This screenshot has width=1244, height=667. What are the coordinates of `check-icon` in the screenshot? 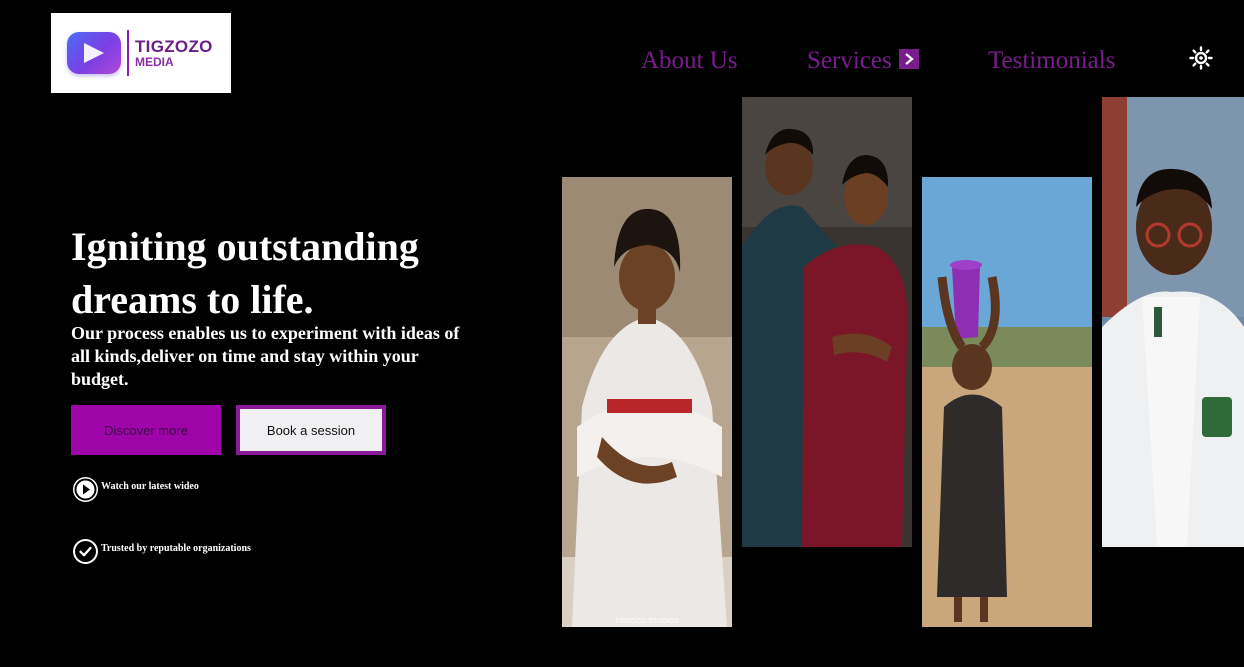 It's located at (85, 551).